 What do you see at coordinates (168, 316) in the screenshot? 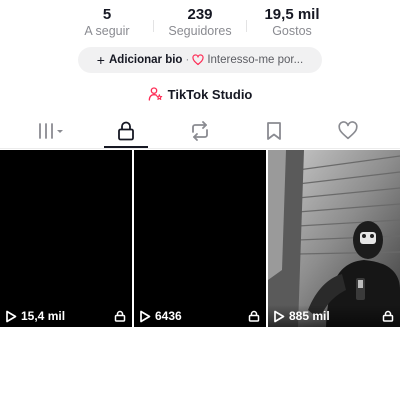
I see `video-views-count: 6436` at bounding box center [168, 316].